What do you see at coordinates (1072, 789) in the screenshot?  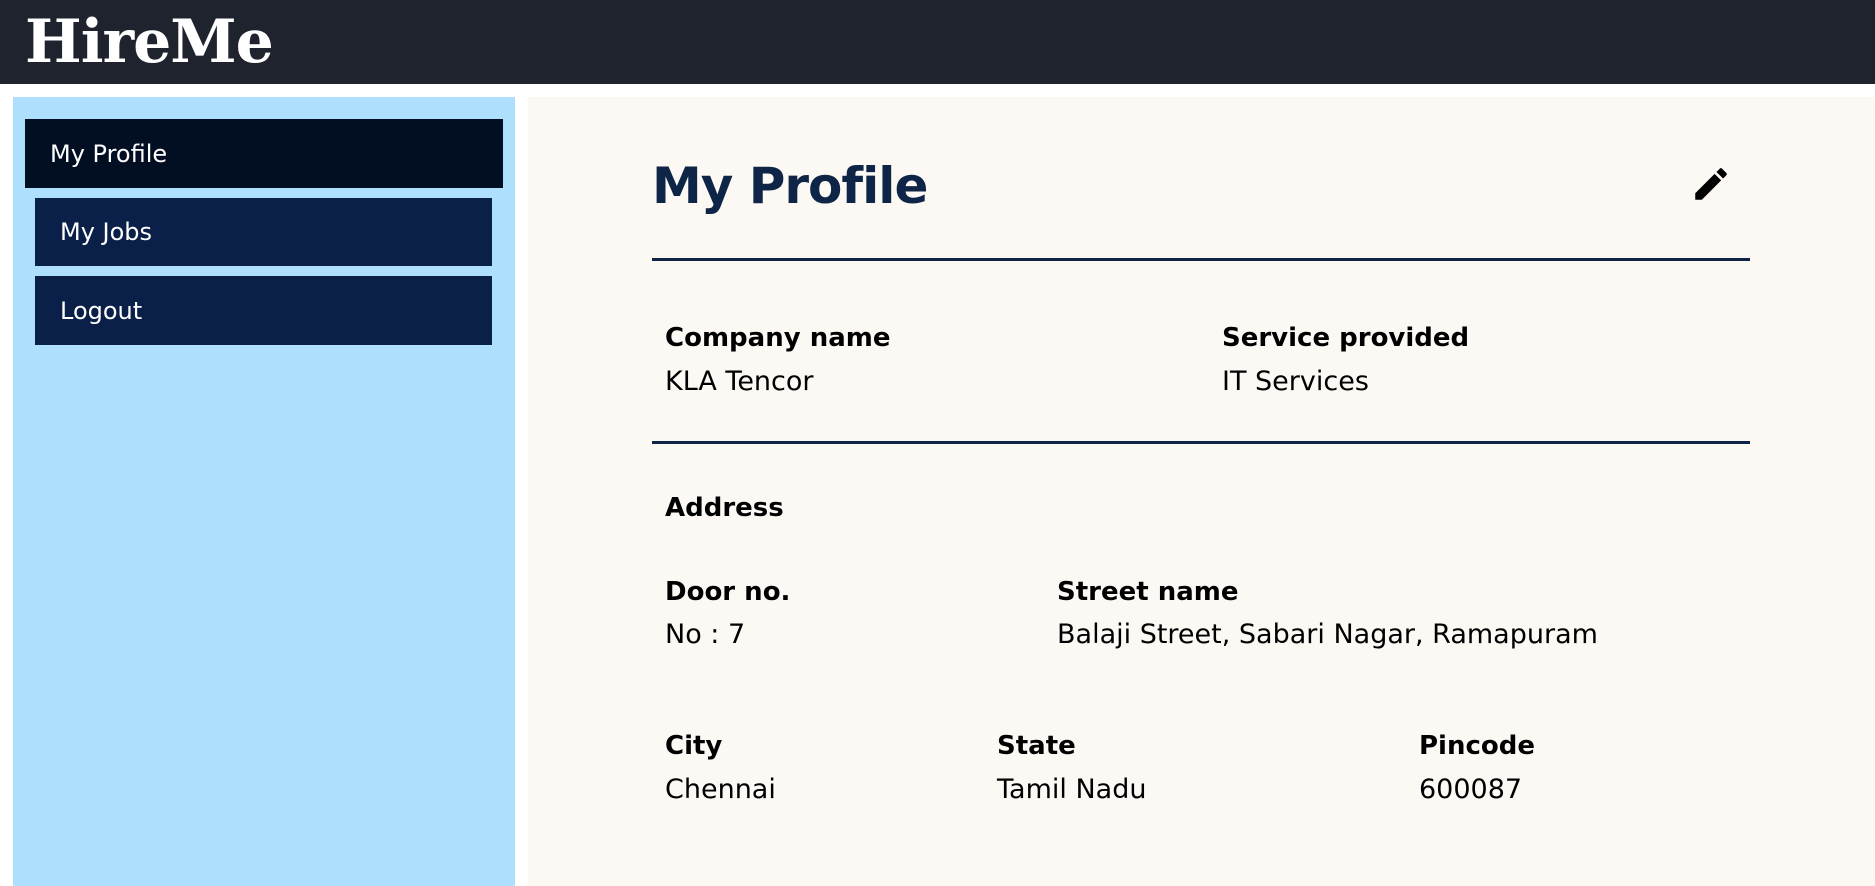 I see `state-value: Tamil Nadu` at bounding box center [1072, 789].